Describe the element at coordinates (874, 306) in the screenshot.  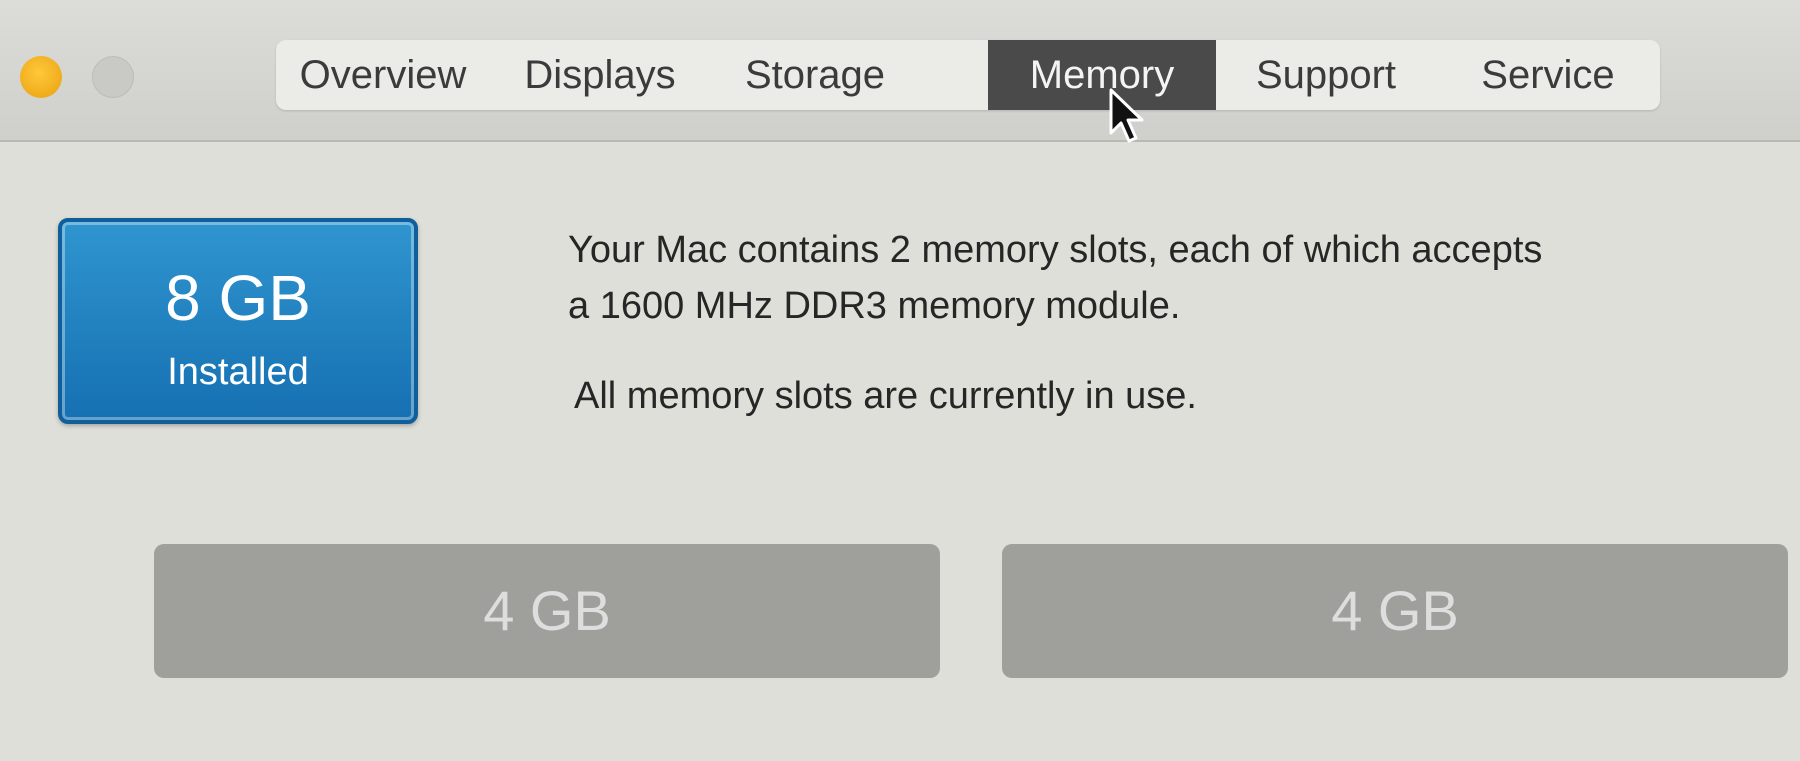
I see `memory-description-line-2: a 1600 MHz DDR3 memory module.` at that location.